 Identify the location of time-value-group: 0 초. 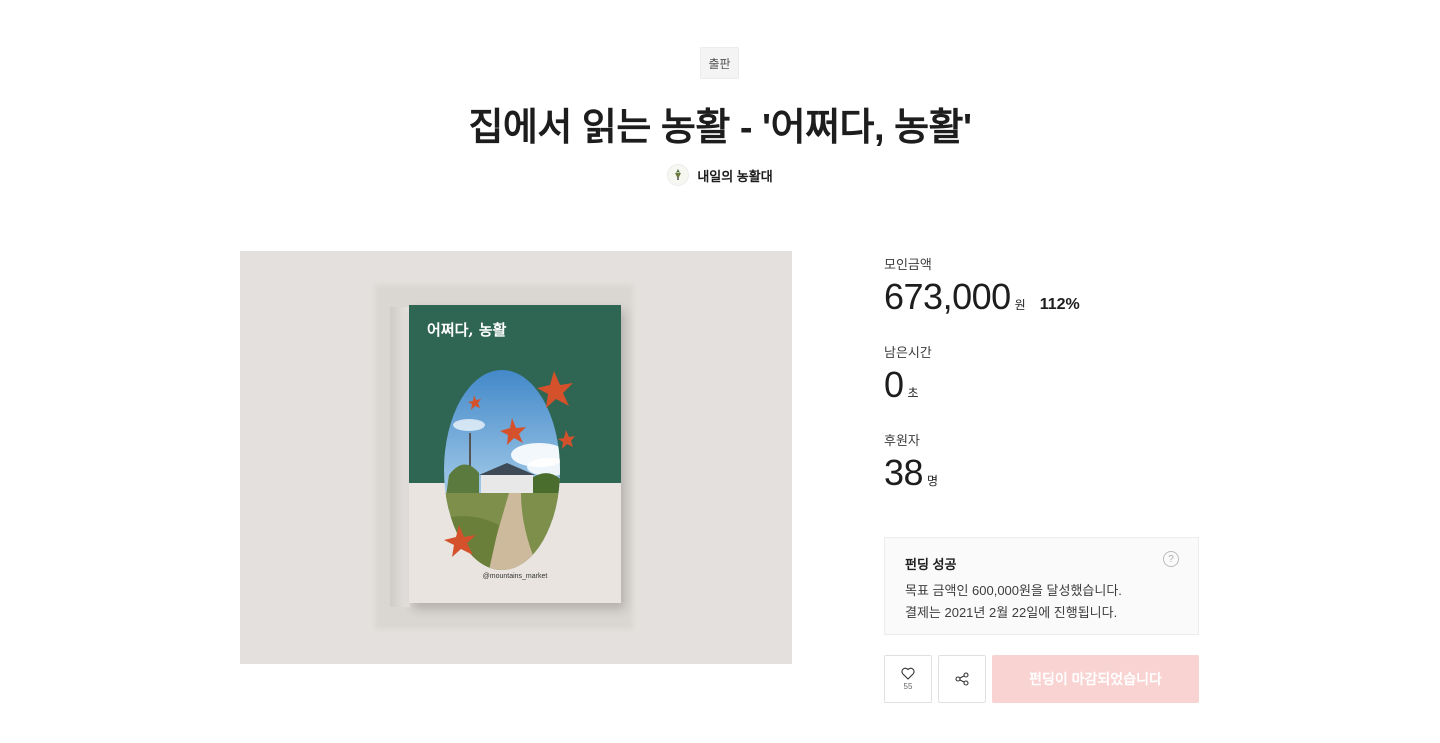
(901, 385).